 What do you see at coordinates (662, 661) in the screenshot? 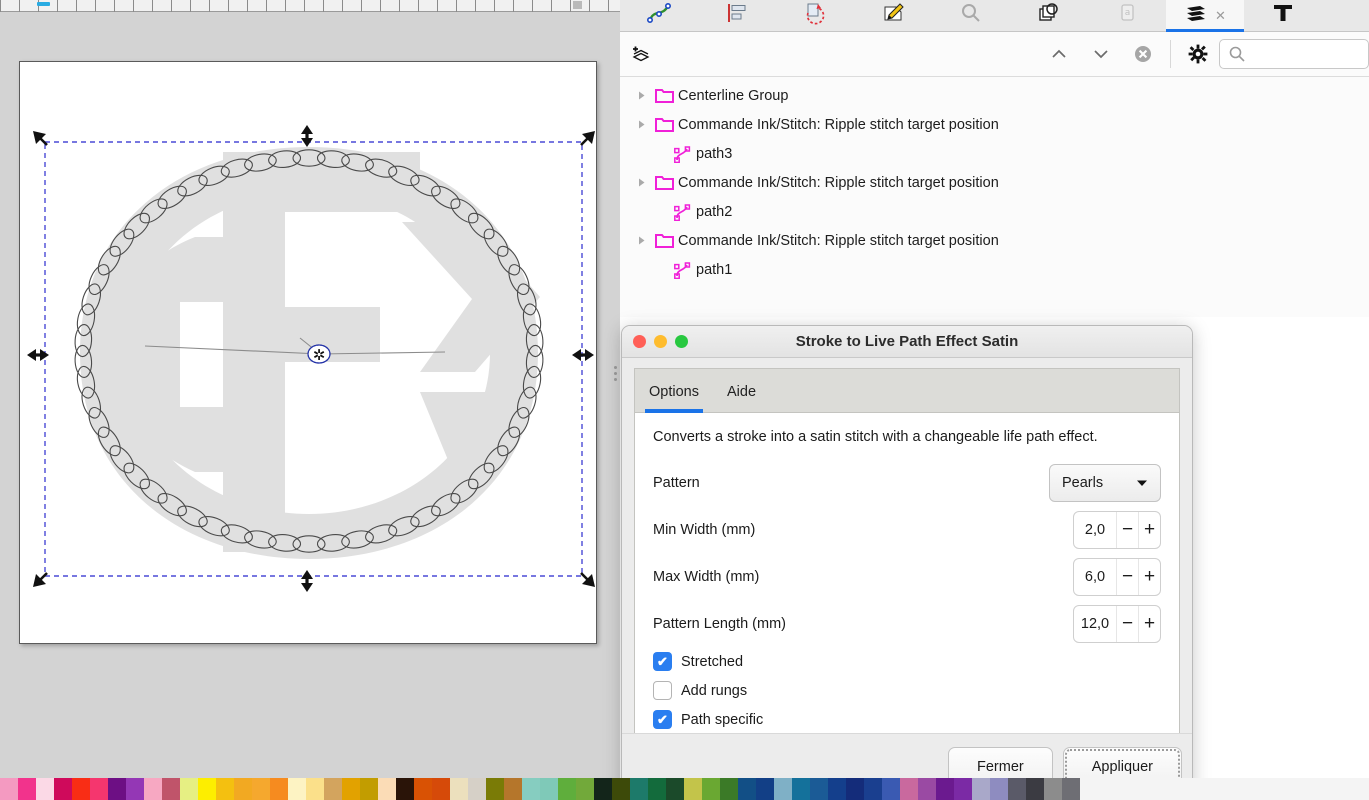
I see `stretched-checkbox: ✔` at bounding box center [662, 661].